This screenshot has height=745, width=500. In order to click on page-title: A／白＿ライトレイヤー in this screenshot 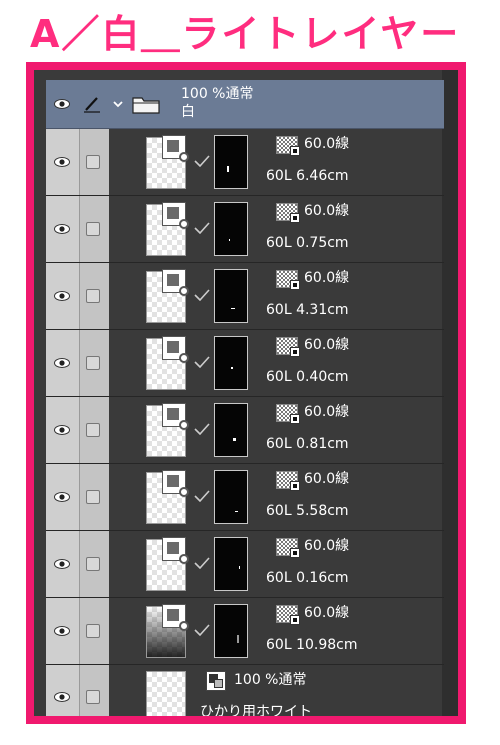, I will do `click(245, 34)`.